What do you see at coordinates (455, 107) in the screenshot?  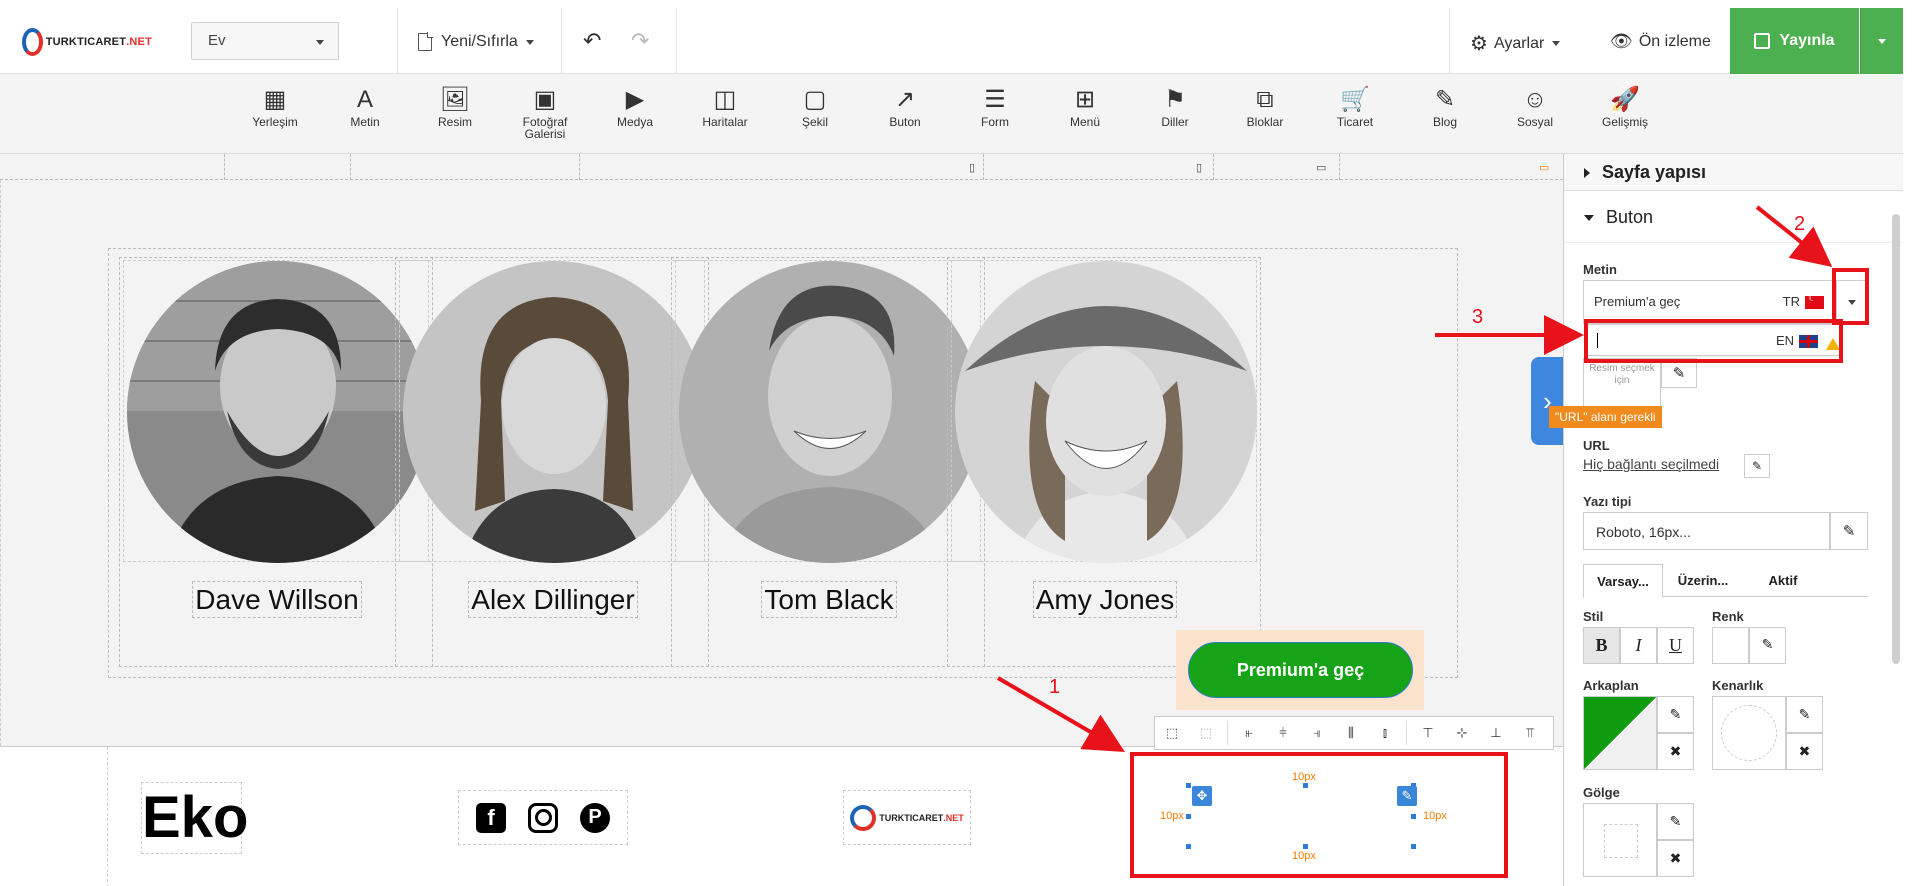 I see `tool-image: 🖼 Resim` at bounding box center [455, 107].